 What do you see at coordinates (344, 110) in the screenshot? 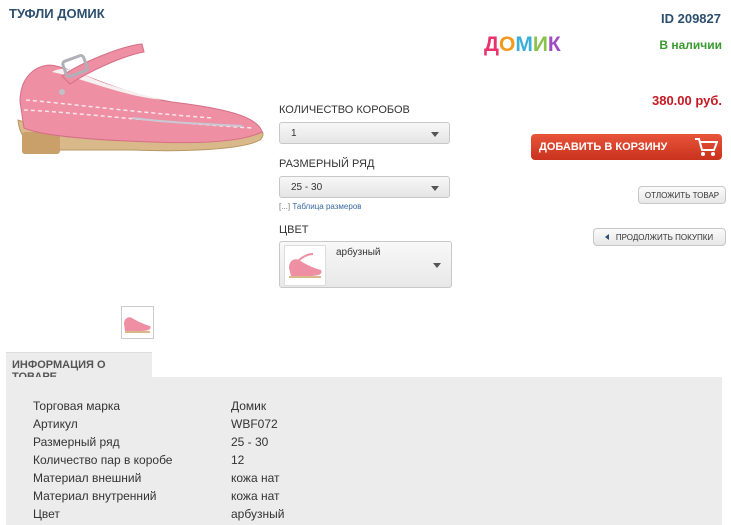
I see `boxes-label: КОЛИЧЕСТВО КОРОБОВ` at bounding box center [344, 110].